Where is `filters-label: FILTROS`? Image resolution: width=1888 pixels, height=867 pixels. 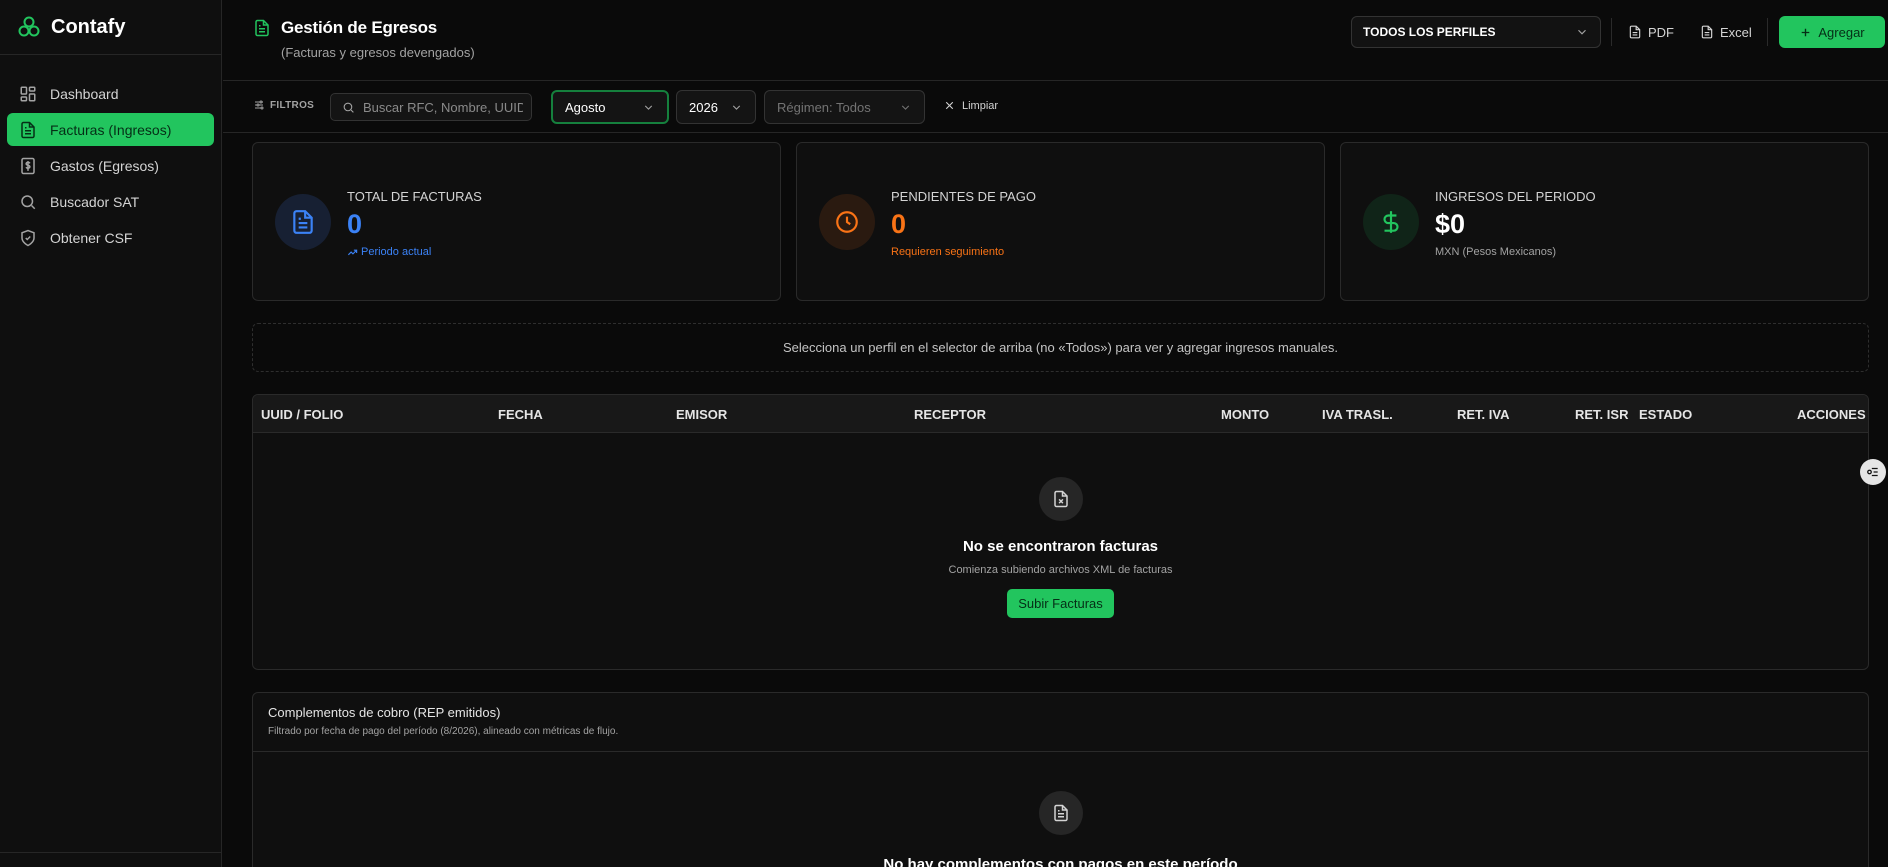
filters-label: FILTROS is located at coordinates (283, 105).